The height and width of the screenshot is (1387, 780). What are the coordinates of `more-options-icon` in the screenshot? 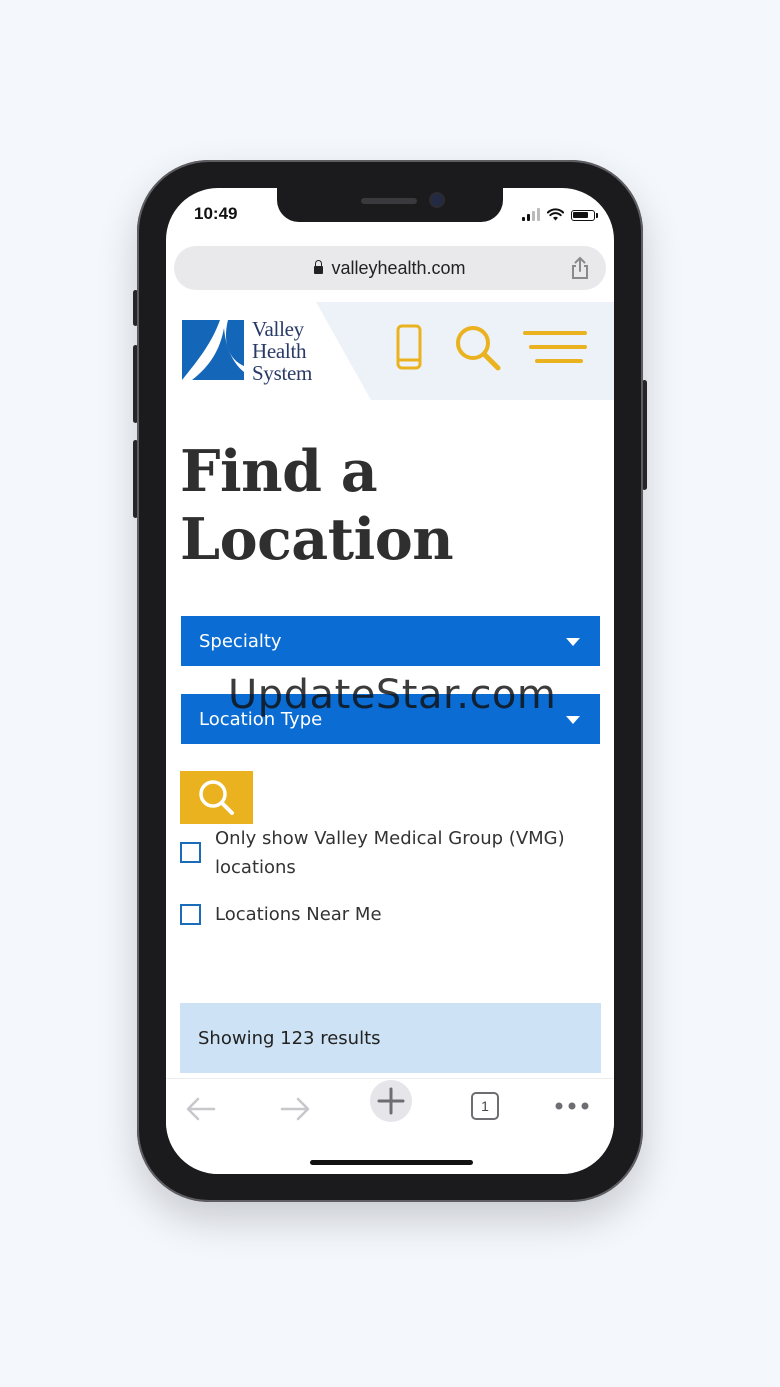 It's located at (572, 1106).